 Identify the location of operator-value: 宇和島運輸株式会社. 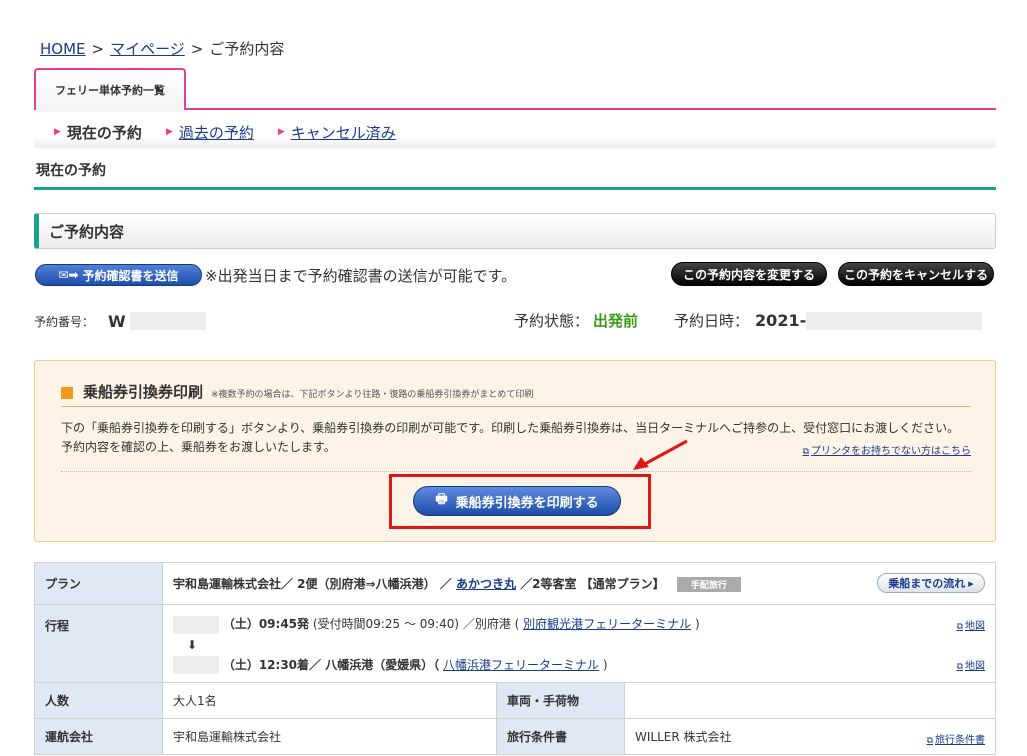
(329, 736).